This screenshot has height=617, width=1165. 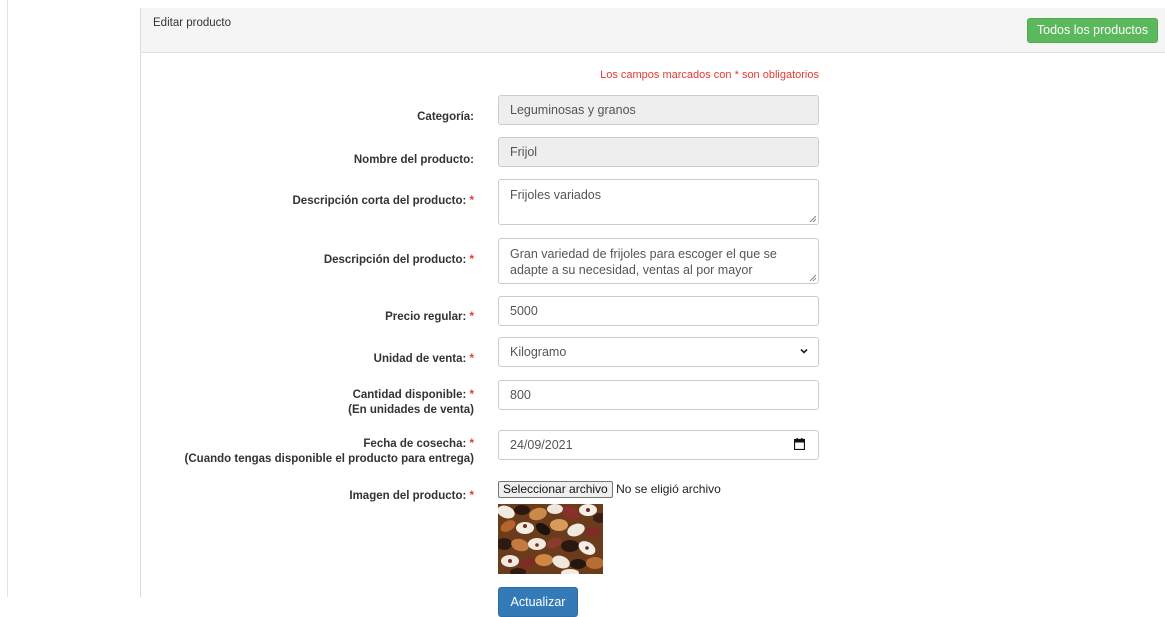 What do you see at coordinates (1092, 30) in the screenshot?
I see `all-products-button: Todos los productos` at bounding box center [1092, 30].